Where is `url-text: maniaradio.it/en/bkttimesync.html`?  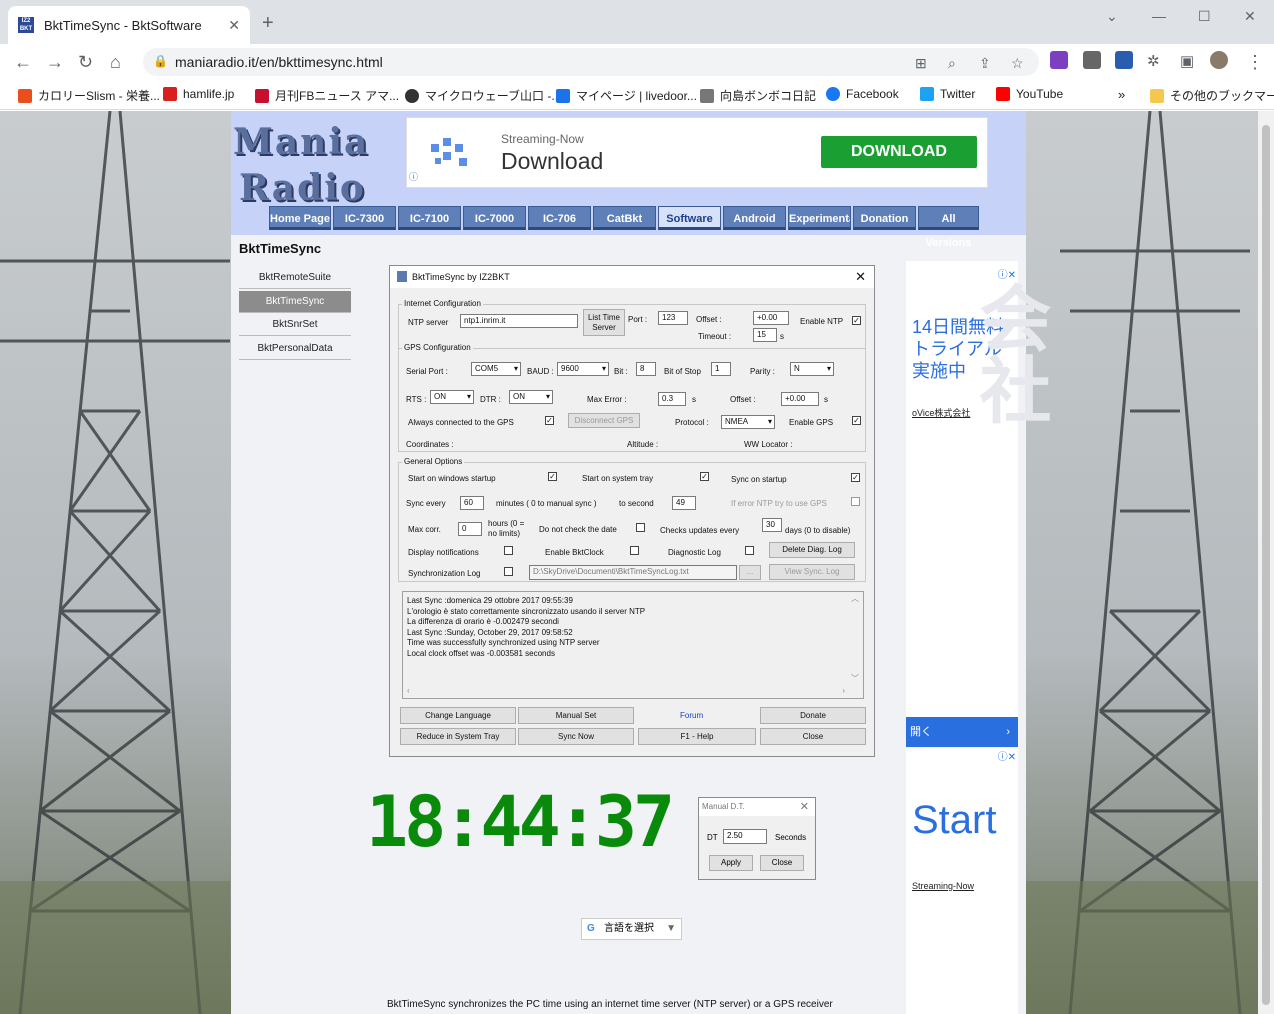
url-text: maniaradio.it/en/bkttimesync.html is located at coordinates (279, 62).